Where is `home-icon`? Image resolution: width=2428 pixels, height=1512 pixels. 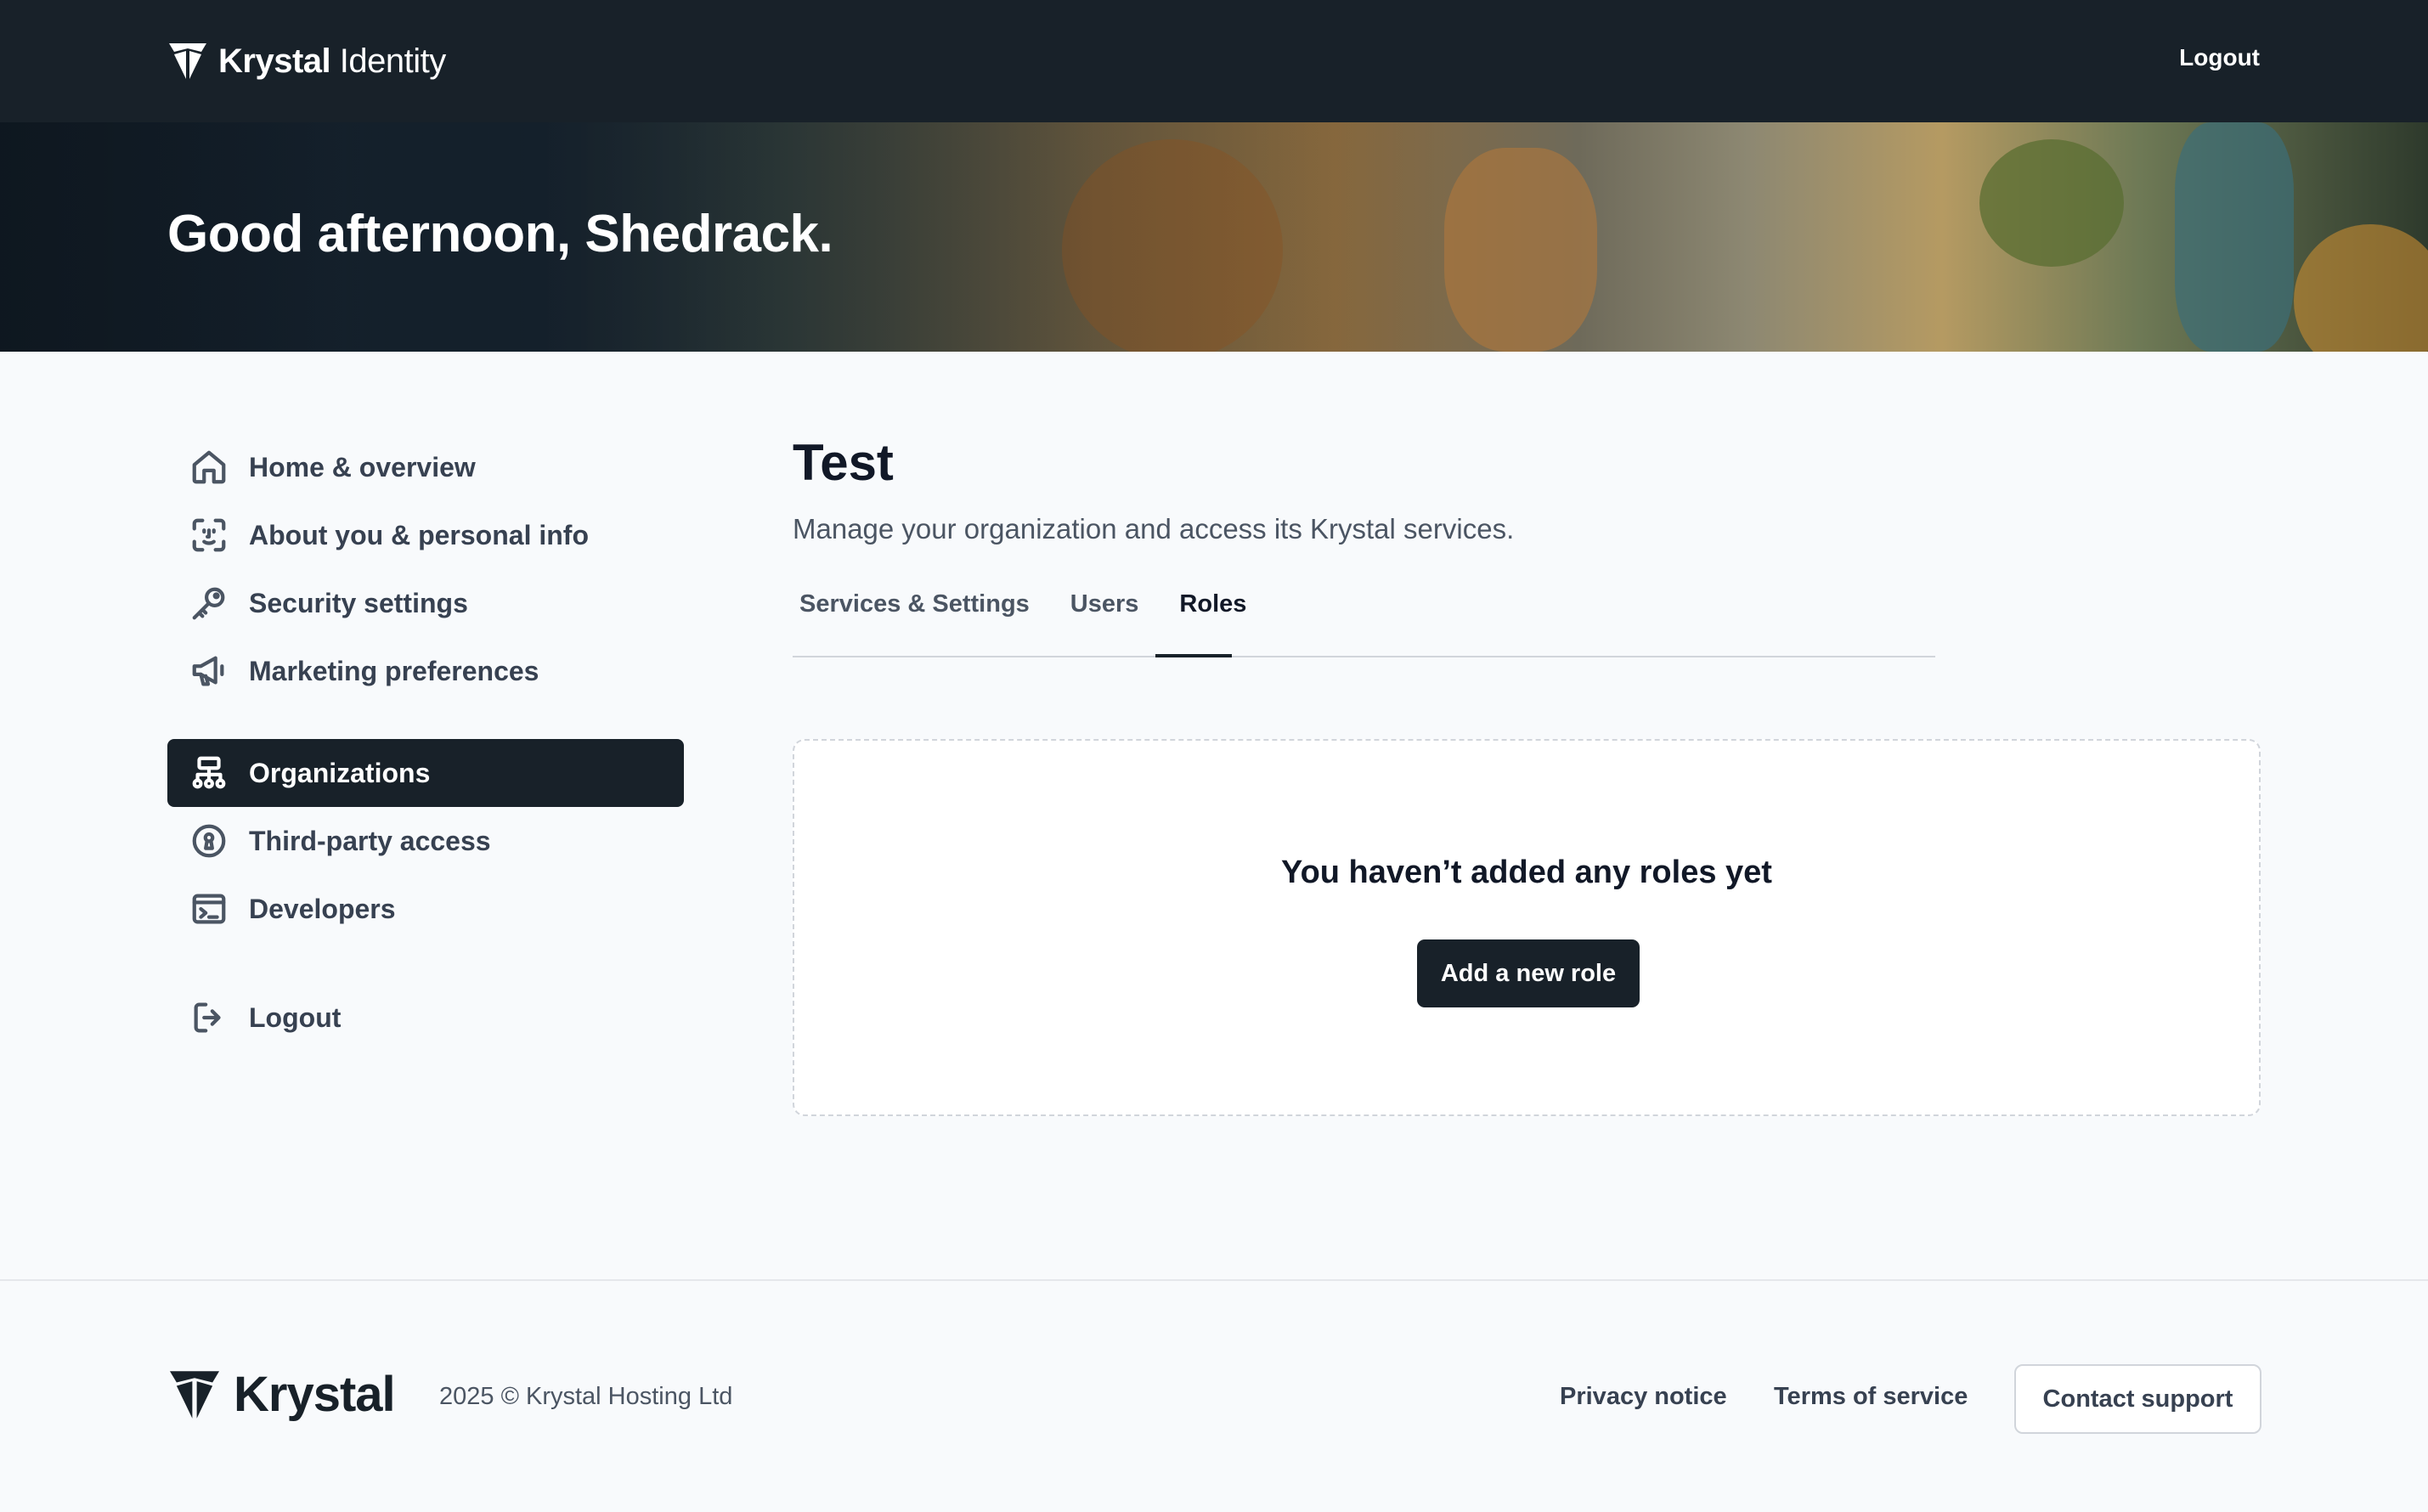
home-icon is located at coordinates (209, 467).